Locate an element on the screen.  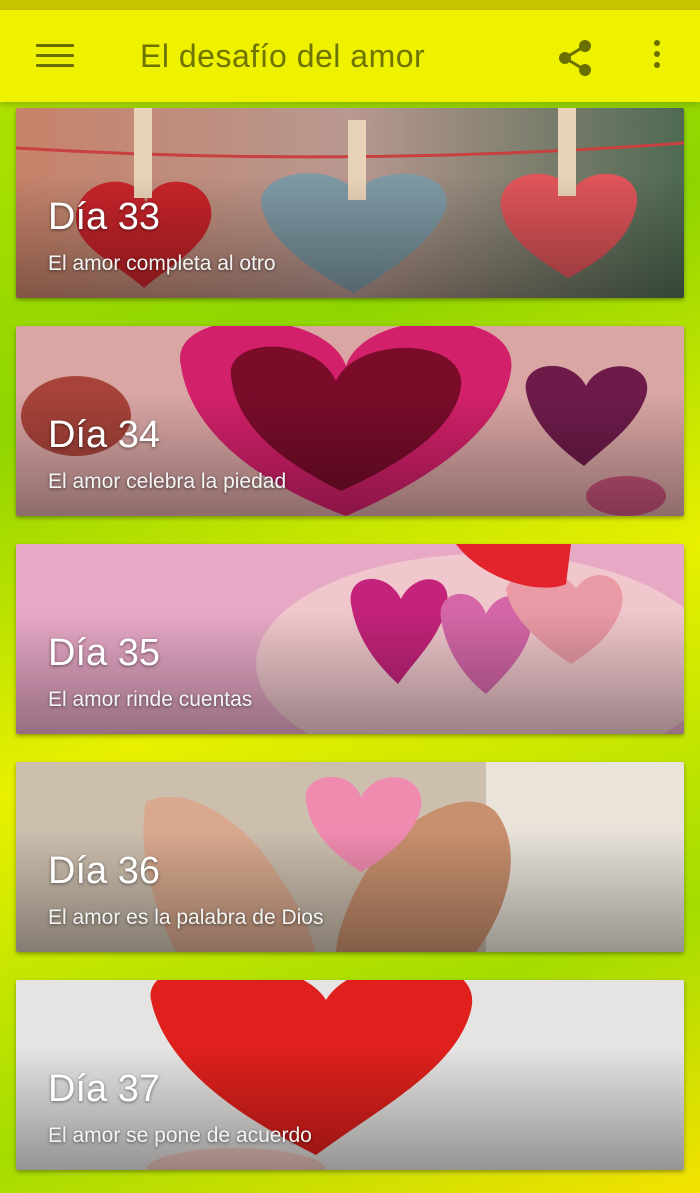
card-title: Día 34 is located at coordinates (104, 435).